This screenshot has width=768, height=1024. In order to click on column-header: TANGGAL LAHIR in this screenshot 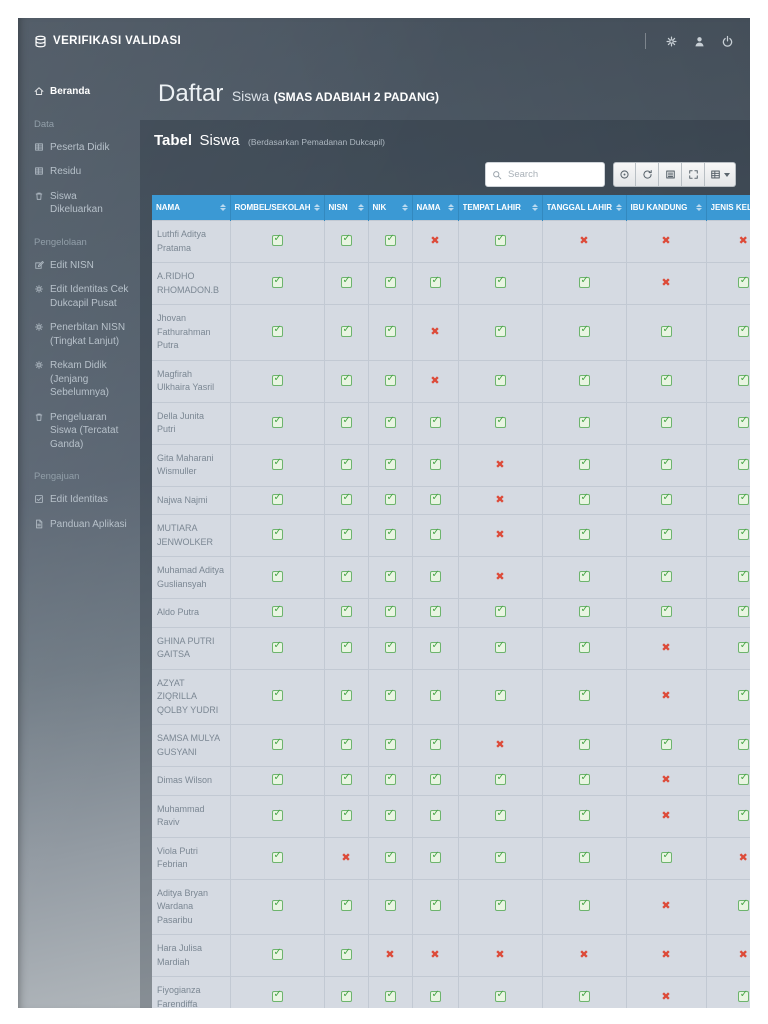, I will do `click(583, 208)`.